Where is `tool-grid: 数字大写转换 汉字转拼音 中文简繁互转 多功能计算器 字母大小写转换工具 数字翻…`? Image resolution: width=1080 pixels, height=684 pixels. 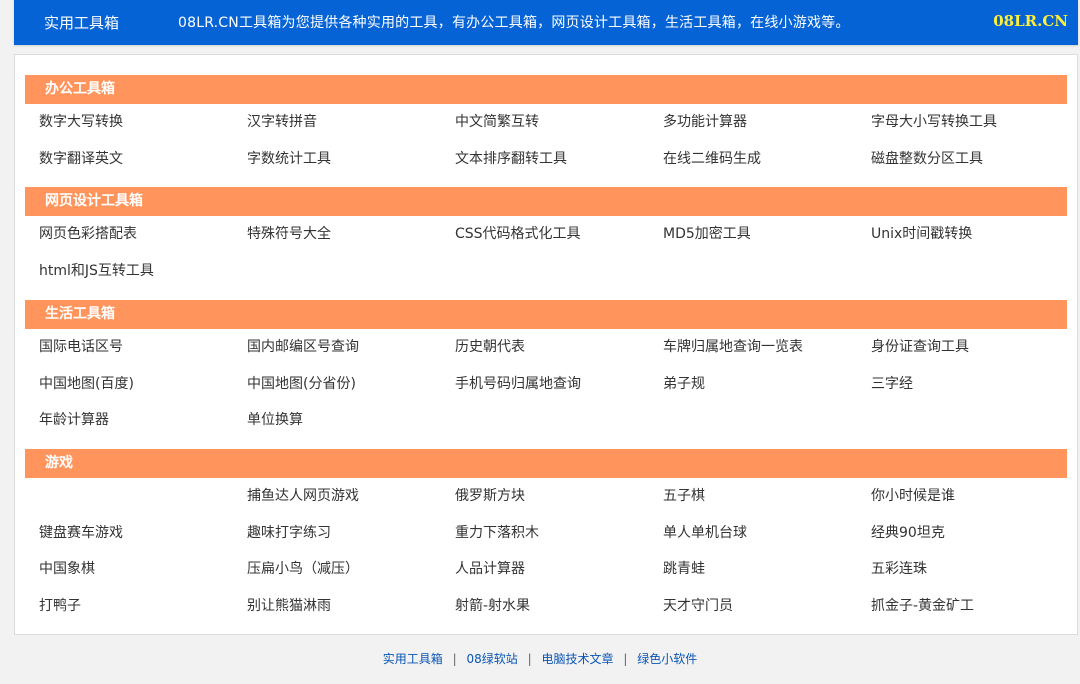 tool-grid: 数字大写转换 汉字转拼音 中文简繁互转 多功能计算器 字母大小写转换工具 数字翻… is located at coordinates (559, 140).